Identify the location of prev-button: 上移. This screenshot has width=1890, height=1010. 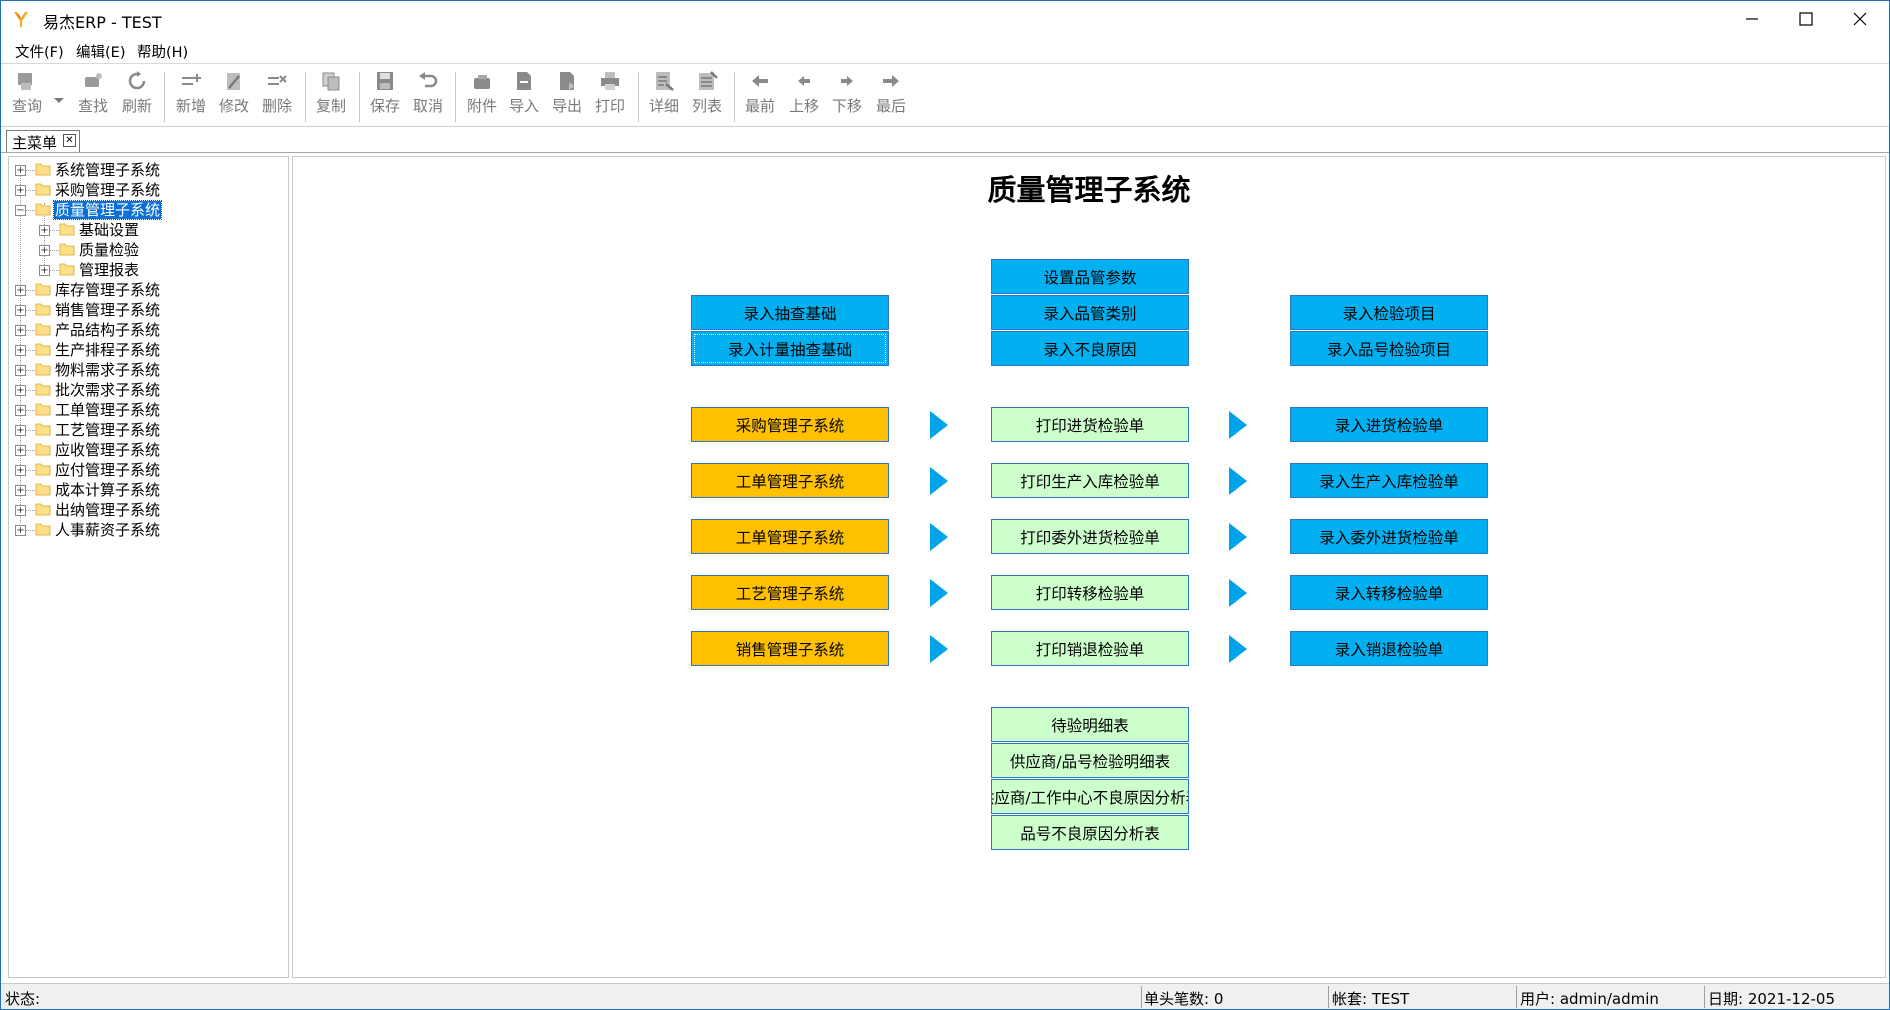
(804, 98).